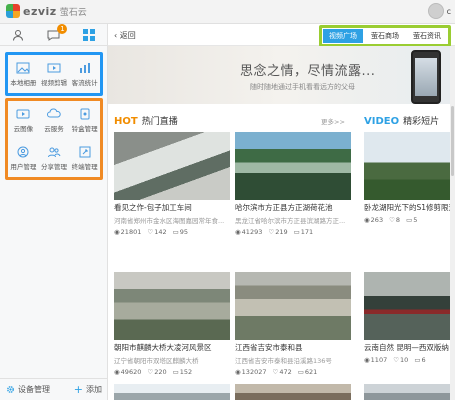 The image size is (455, 400). What do you see at coordinates (182, 372) in the screenshot?
I see `comments-stat: ▭ 152` at bounding box center [182, 372].